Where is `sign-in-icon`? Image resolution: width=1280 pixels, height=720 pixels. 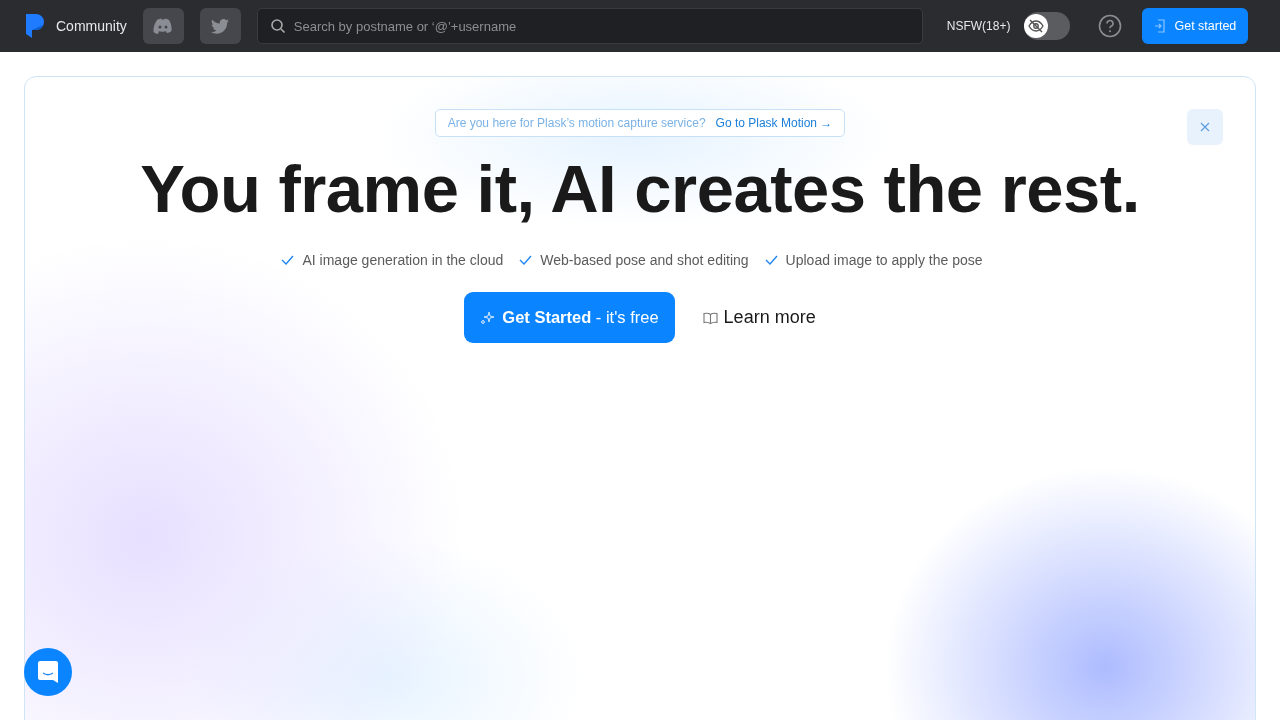 sign-in-icon is located at coordinates (1160, 26).